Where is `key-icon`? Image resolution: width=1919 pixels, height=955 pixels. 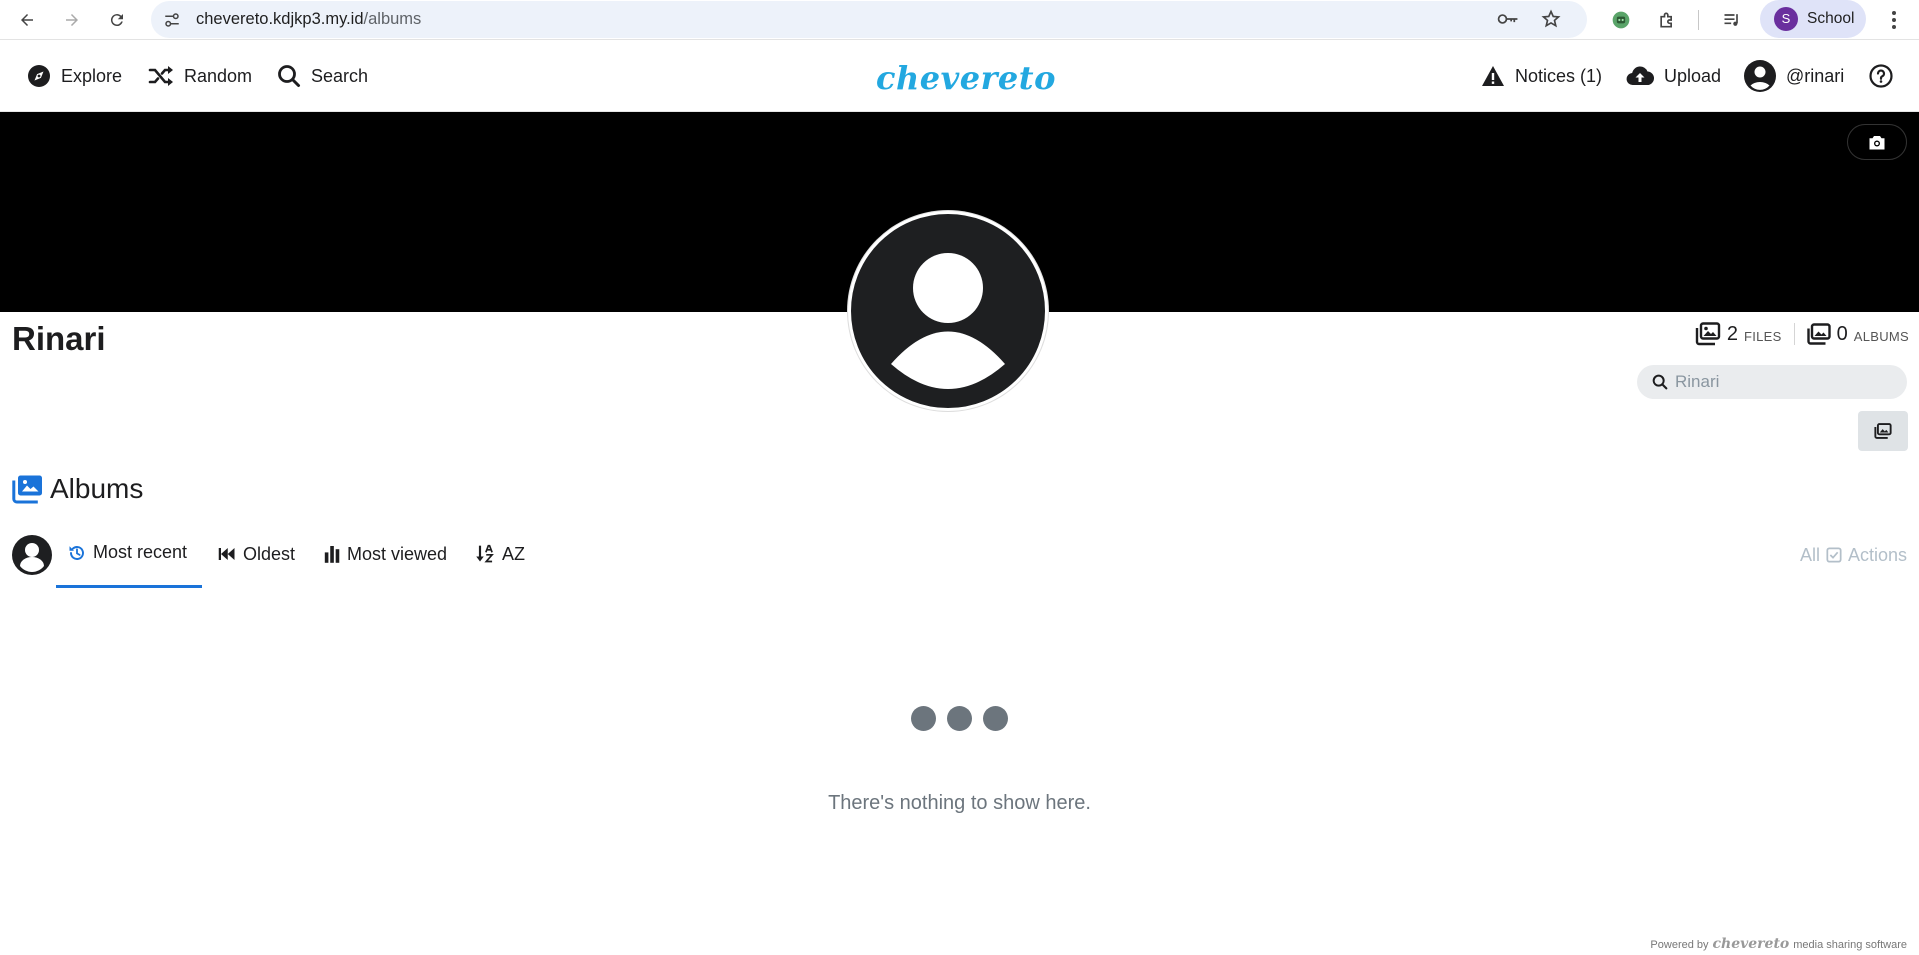 key-icon is located at coordinates (1507, 19).